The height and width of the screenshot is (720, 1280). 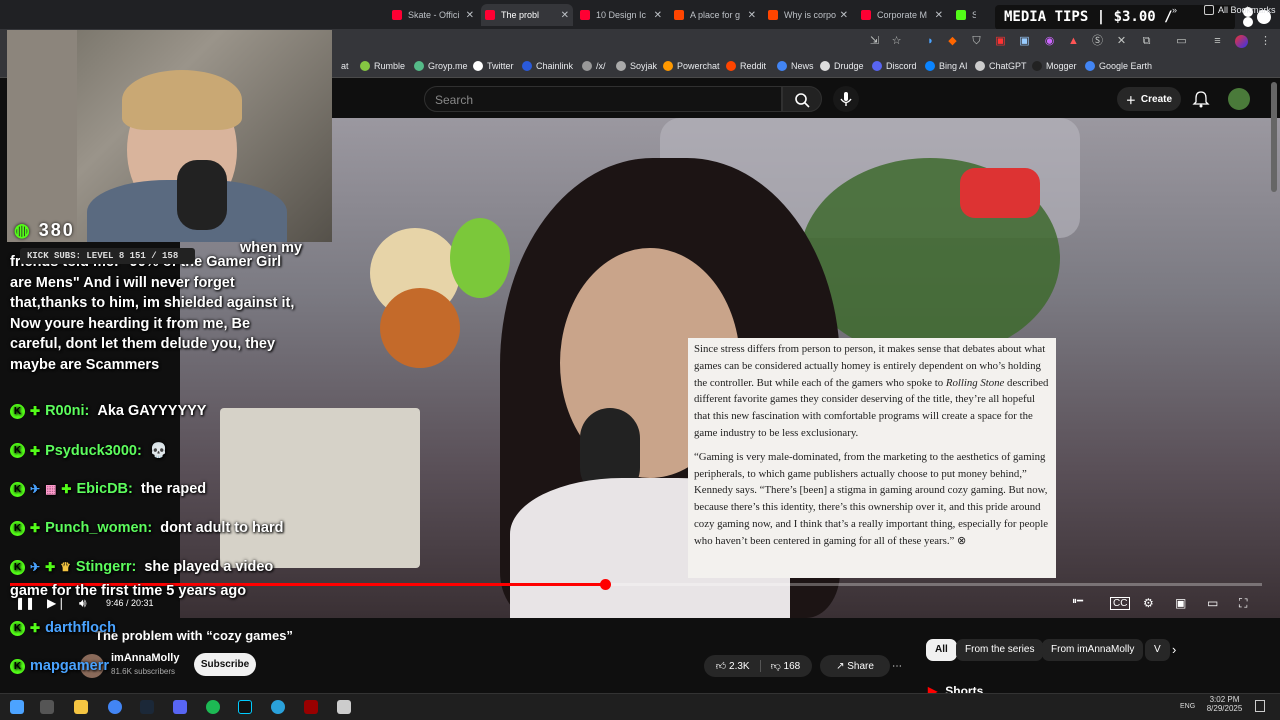 I want to click on create-button: ＋ Create, so click(x=1149, y=99).